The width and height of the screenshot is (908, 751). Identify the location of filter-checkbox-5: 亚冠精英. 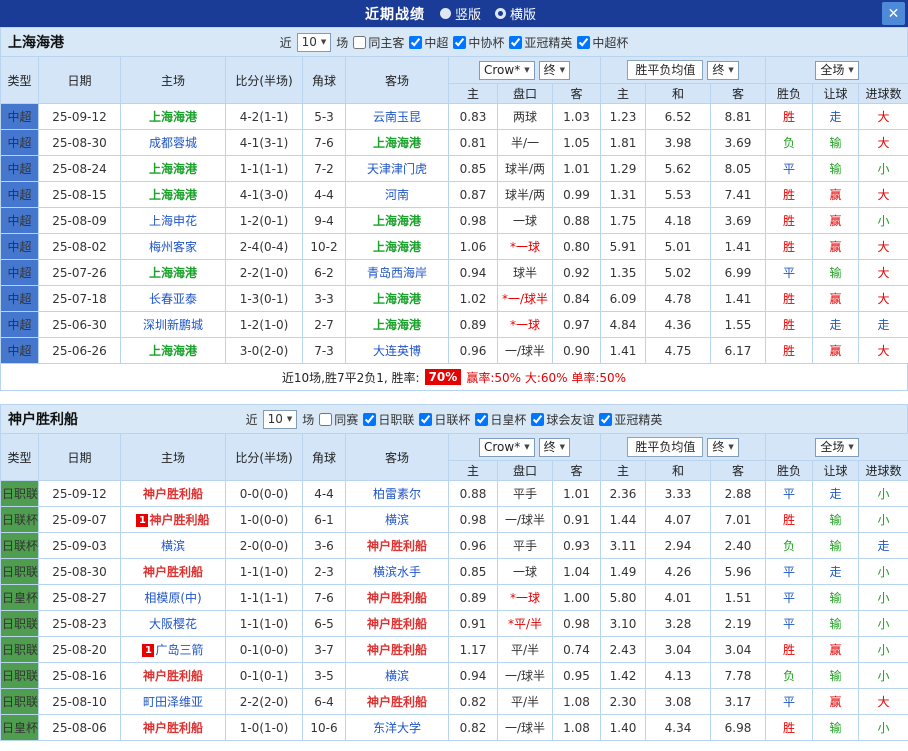
(630, 419).